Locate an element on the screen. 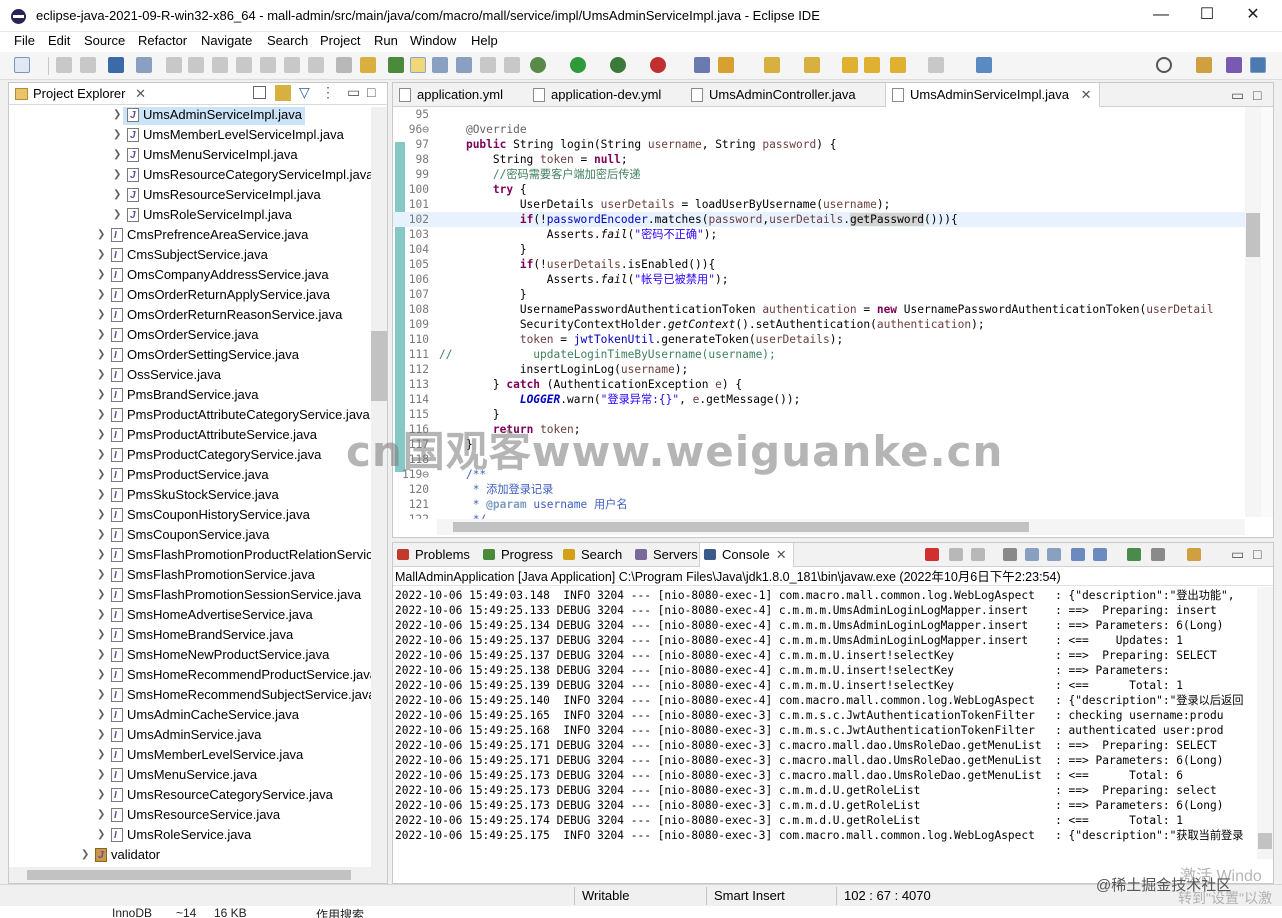 This screenshot has height=918, width=1282. pen-icon is located at coordinates (512, 65).